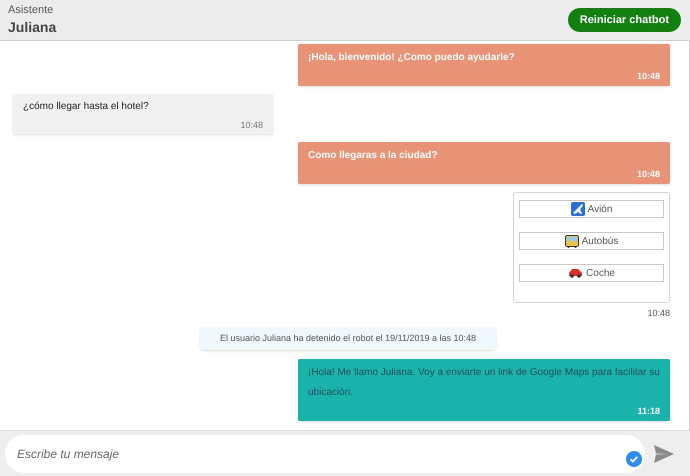  I want to click on message-time: 11:18, so click(648, 411).